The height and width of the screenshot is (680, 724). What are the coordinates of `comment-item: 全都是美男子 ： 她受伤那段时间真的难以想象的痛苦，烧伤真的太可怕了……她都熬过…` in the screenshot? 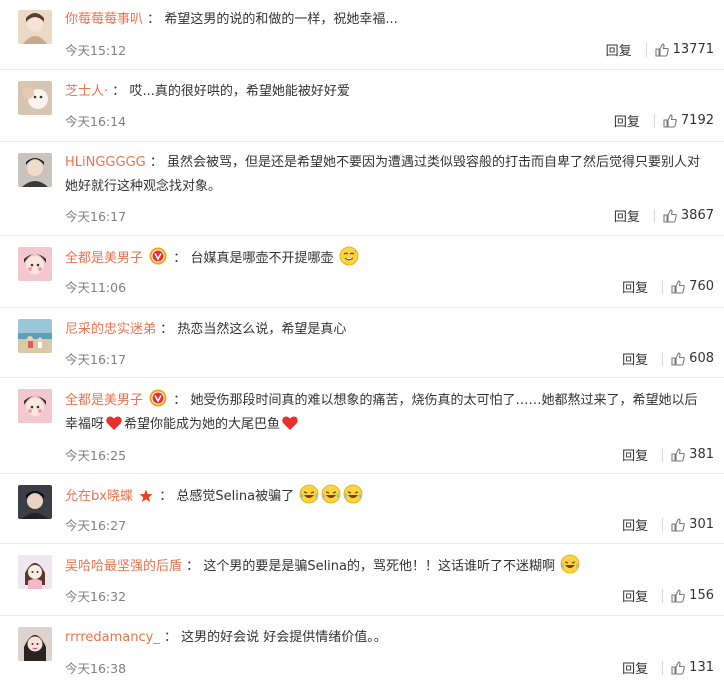 It's located at (362, 426).